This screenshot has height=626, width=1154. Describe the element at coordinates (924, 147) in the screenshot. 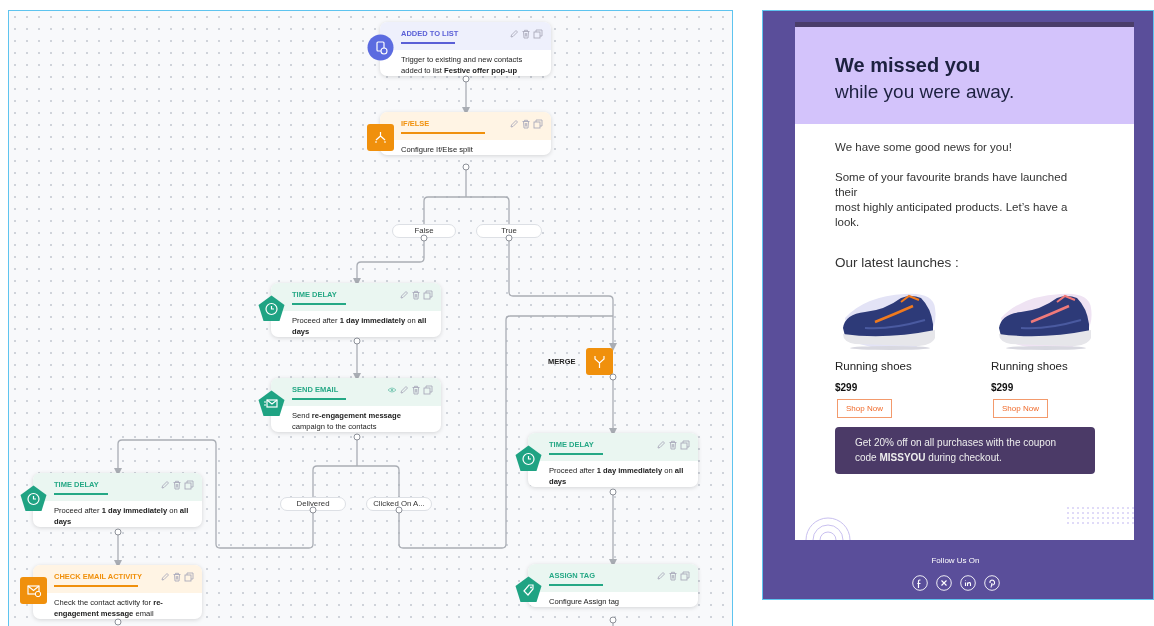

I see `email-text: We have some good news for you!` at that location.